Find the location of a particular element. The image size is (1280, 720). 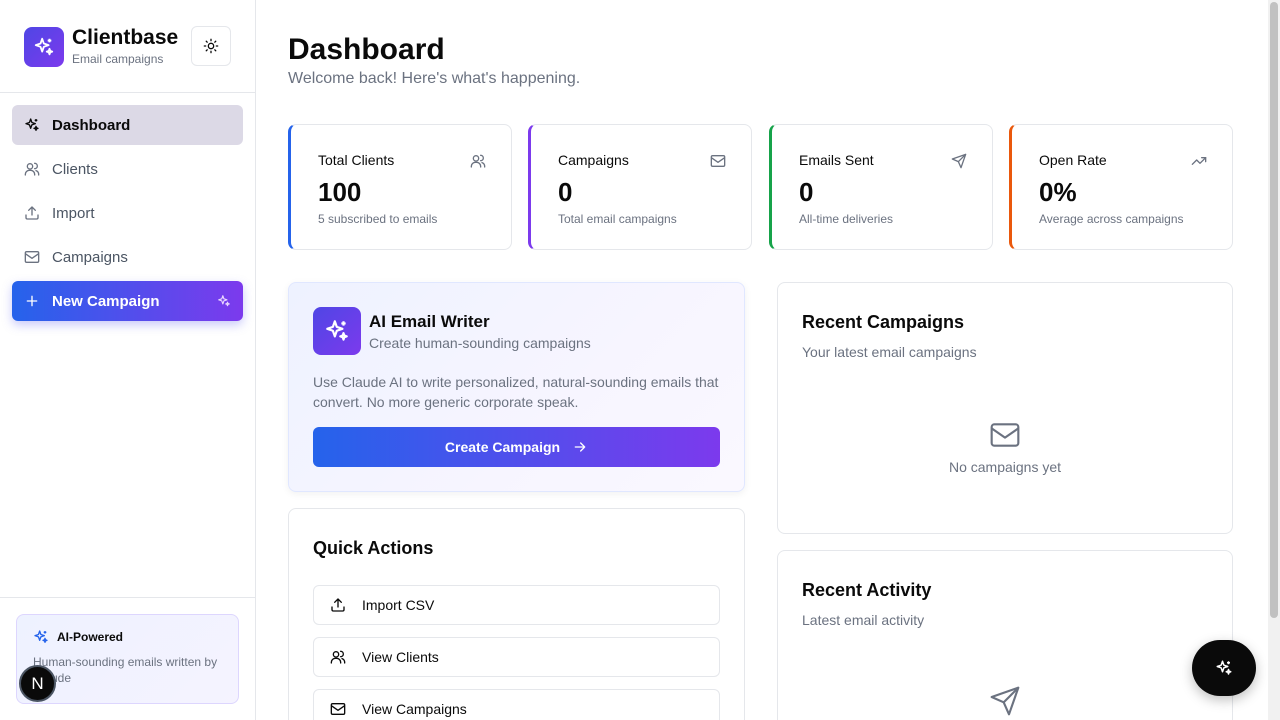

stat-value: 100 is located at coordinates (340, 192).